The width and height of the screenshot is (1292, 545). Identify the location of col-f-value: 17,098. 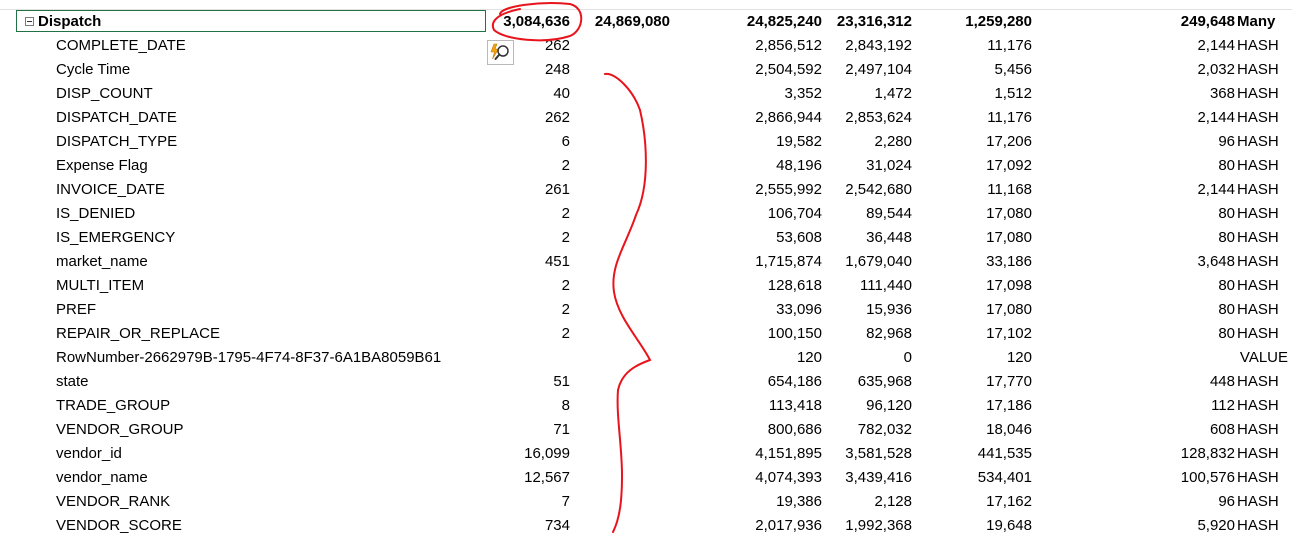
(1009, 285).